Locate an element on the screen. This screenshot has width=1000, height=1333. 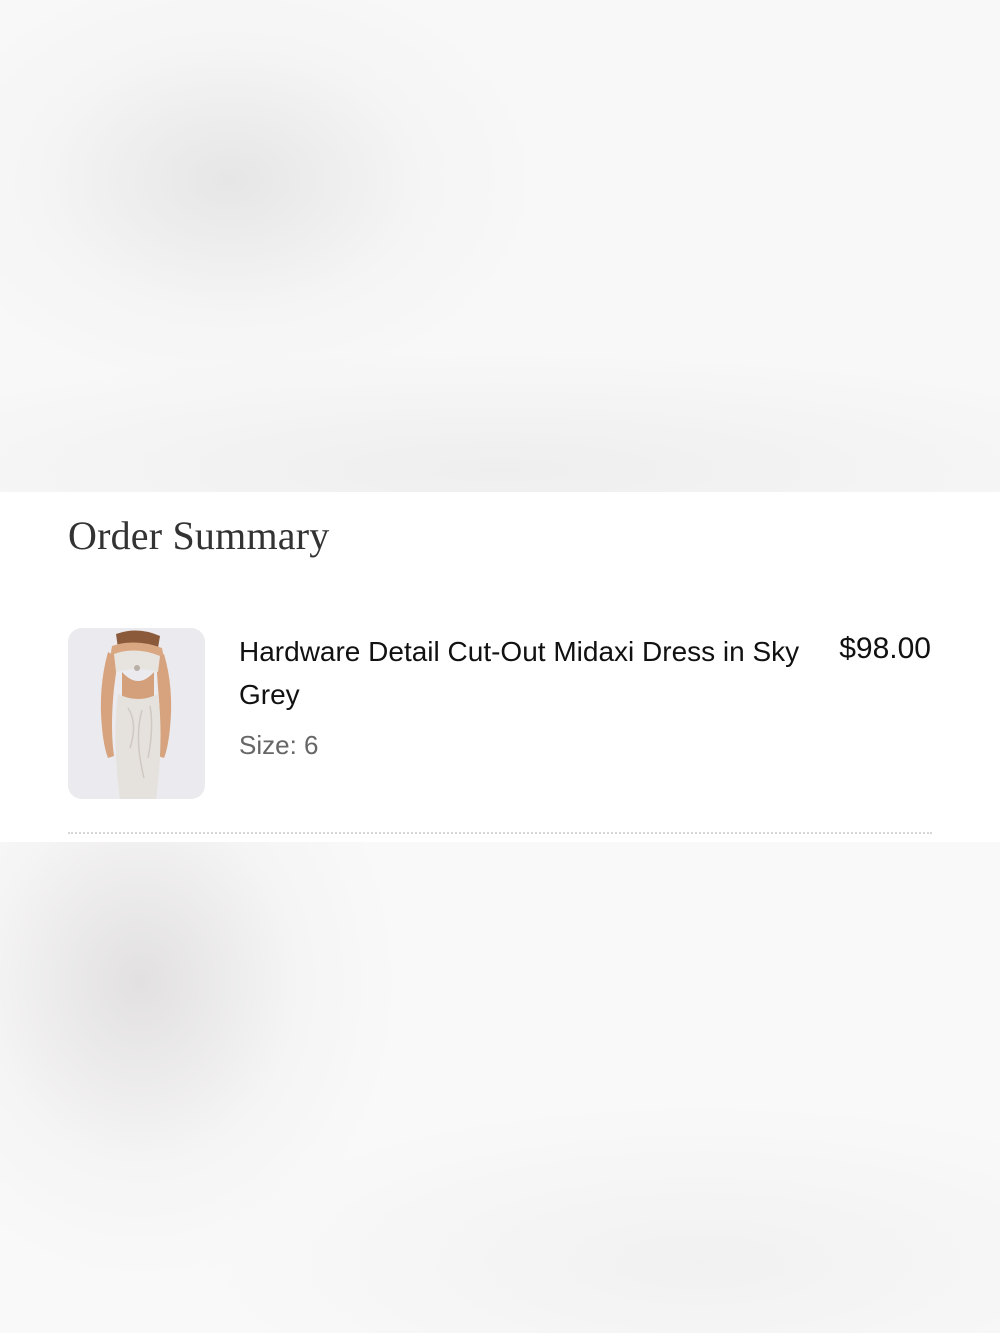
section-divider is located at coordinates (500, 833).